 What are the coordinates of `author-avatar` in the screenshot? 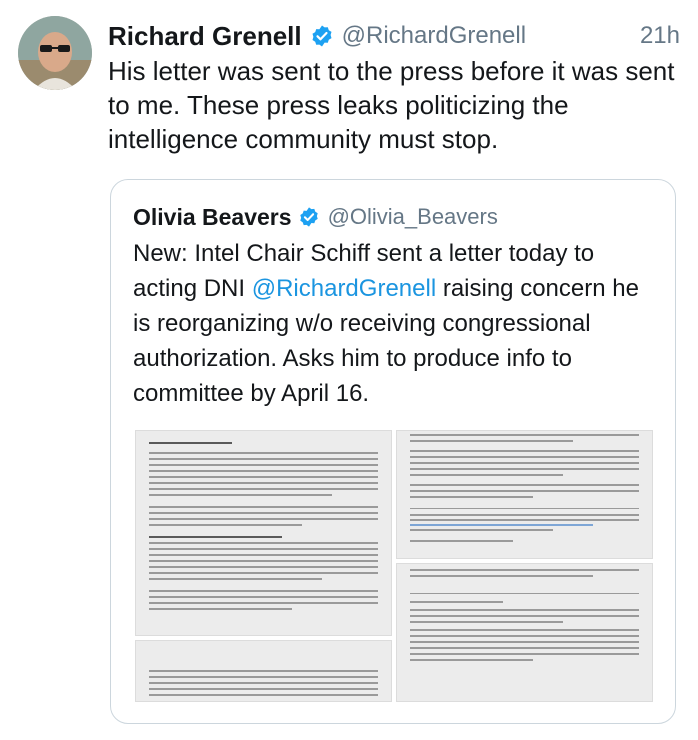 It's located at (55, 53).